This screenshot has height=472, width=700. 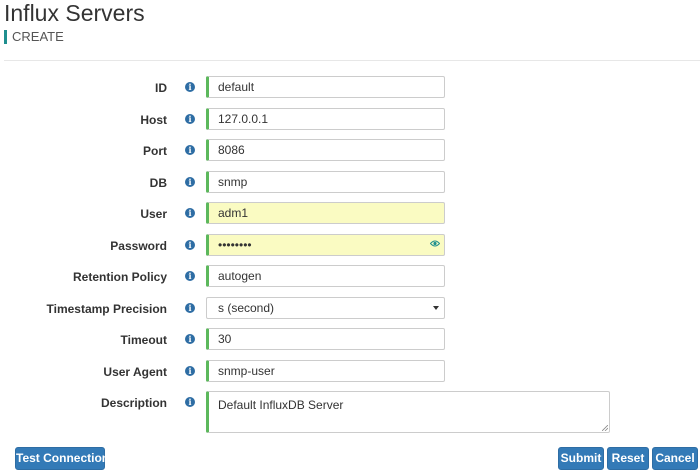 I want to click on id-label: ID, so click(x=161, y=88).